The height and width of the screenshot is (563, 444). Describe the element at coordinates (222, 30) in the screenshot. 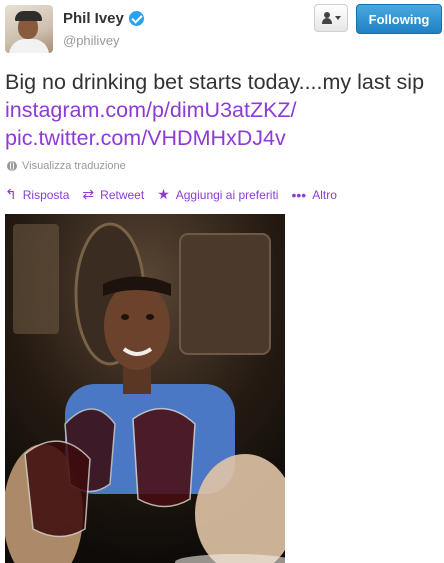

I see `tweet-header: Phil Ivey @philivey Following` at that location.